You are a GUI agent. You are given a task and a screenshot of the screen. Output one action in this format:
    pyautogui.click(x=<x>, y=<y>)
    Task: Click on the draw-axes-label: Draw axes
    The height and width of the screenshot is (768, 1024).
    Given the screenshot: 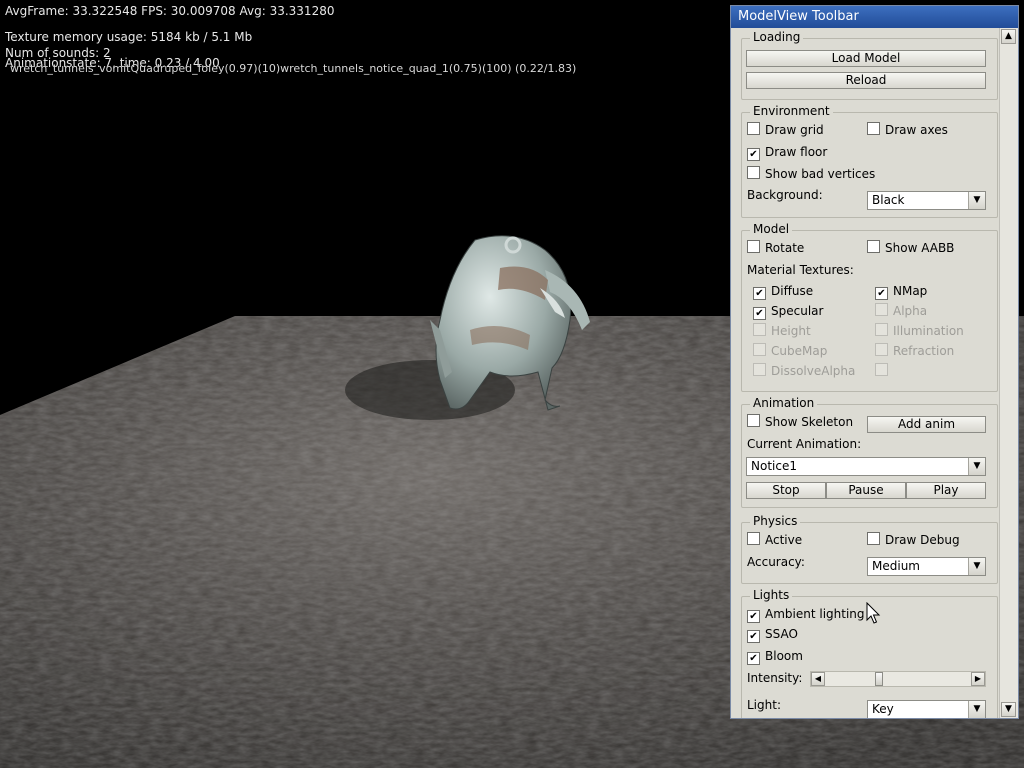 What is the action you would take?
    pyautogui.click(x=916, y=130)
    